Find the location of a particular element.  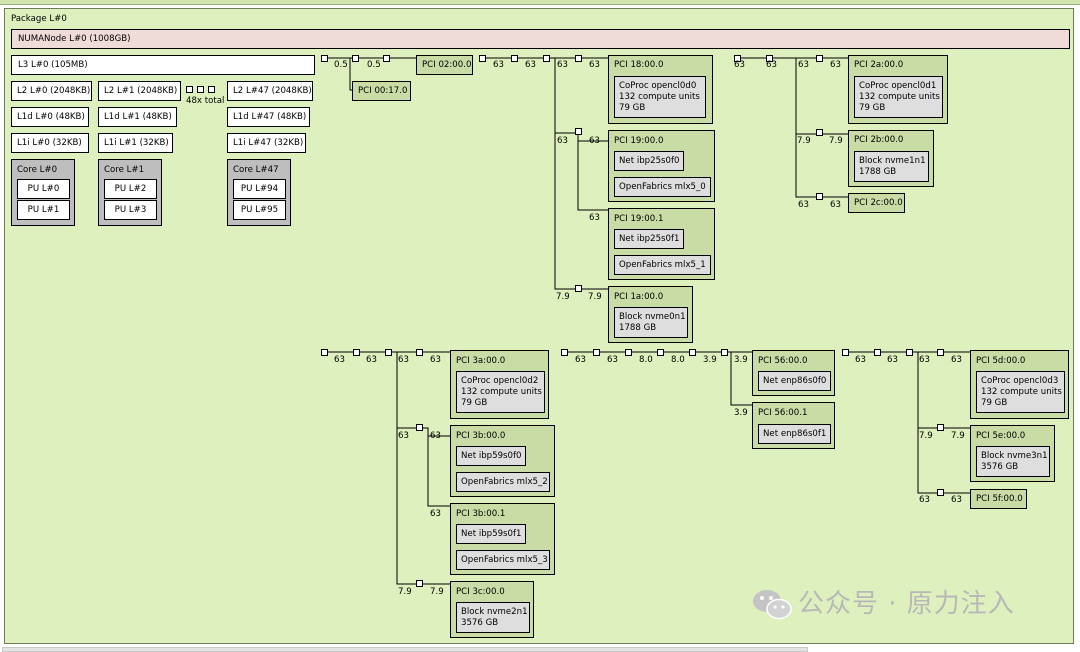

pci-device-box: PCI 2c:00.0 is located at coordinates (876, 203).